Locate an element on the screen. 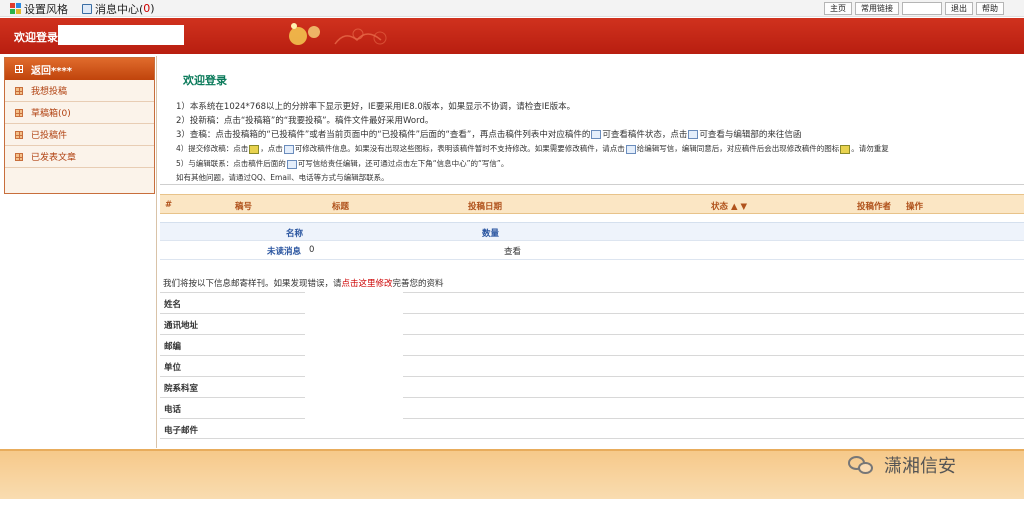 Image resolution: width=1024 pixels, height=511 pixels. magnifier-icon is located at coordinates (693, 134).